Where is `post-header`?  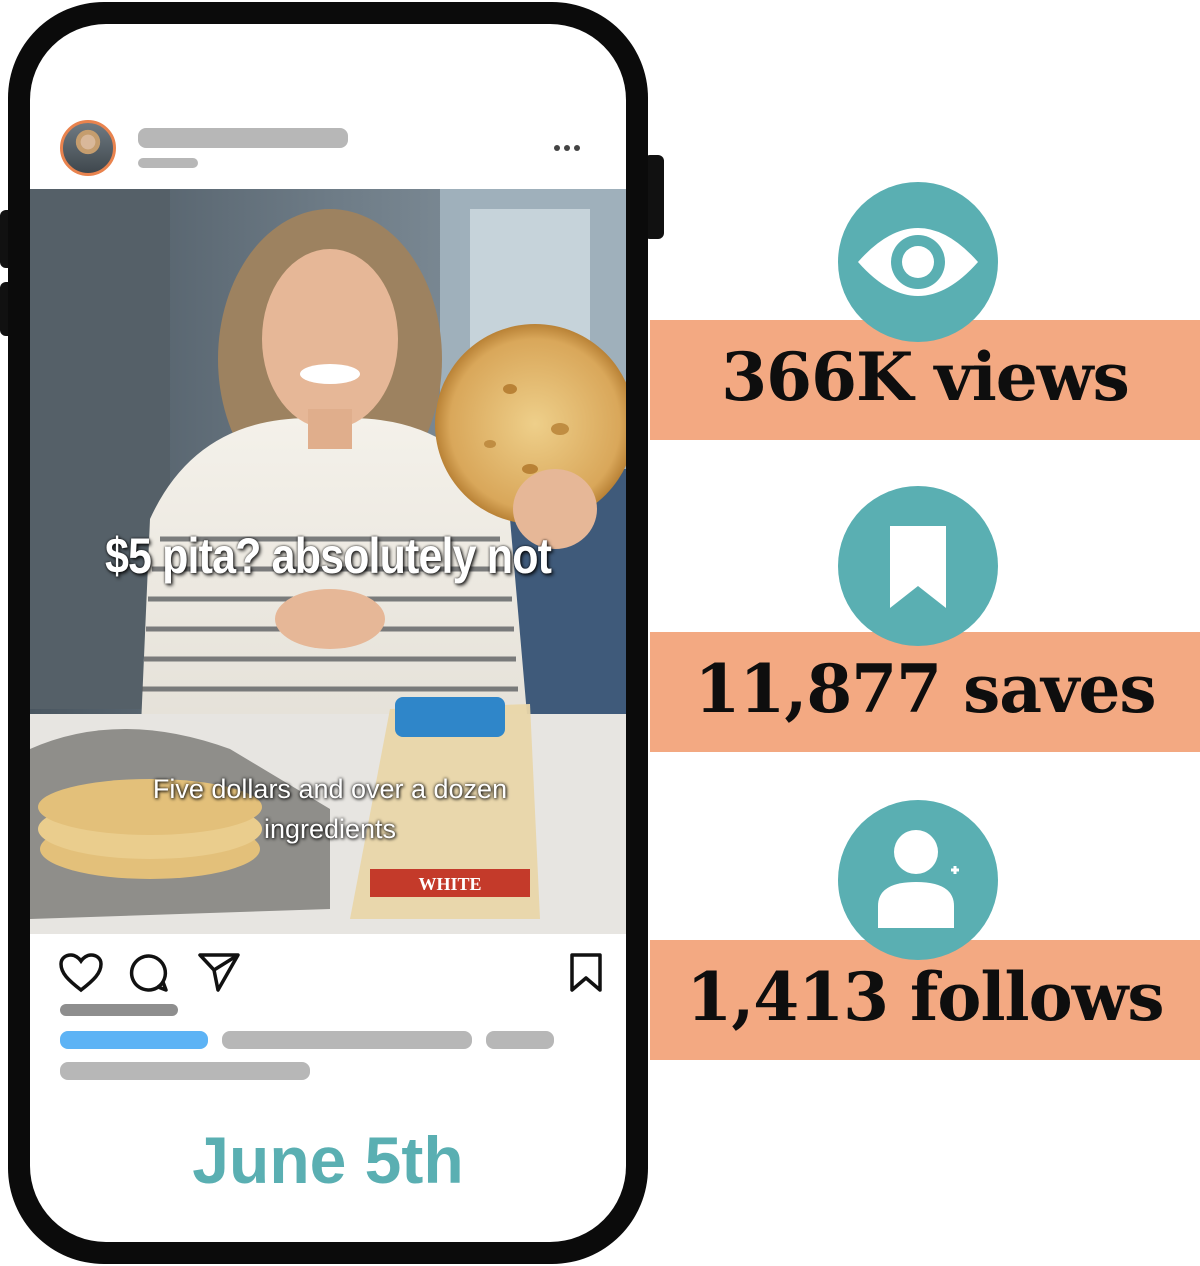 post-header is located at coordinates (328, 106).